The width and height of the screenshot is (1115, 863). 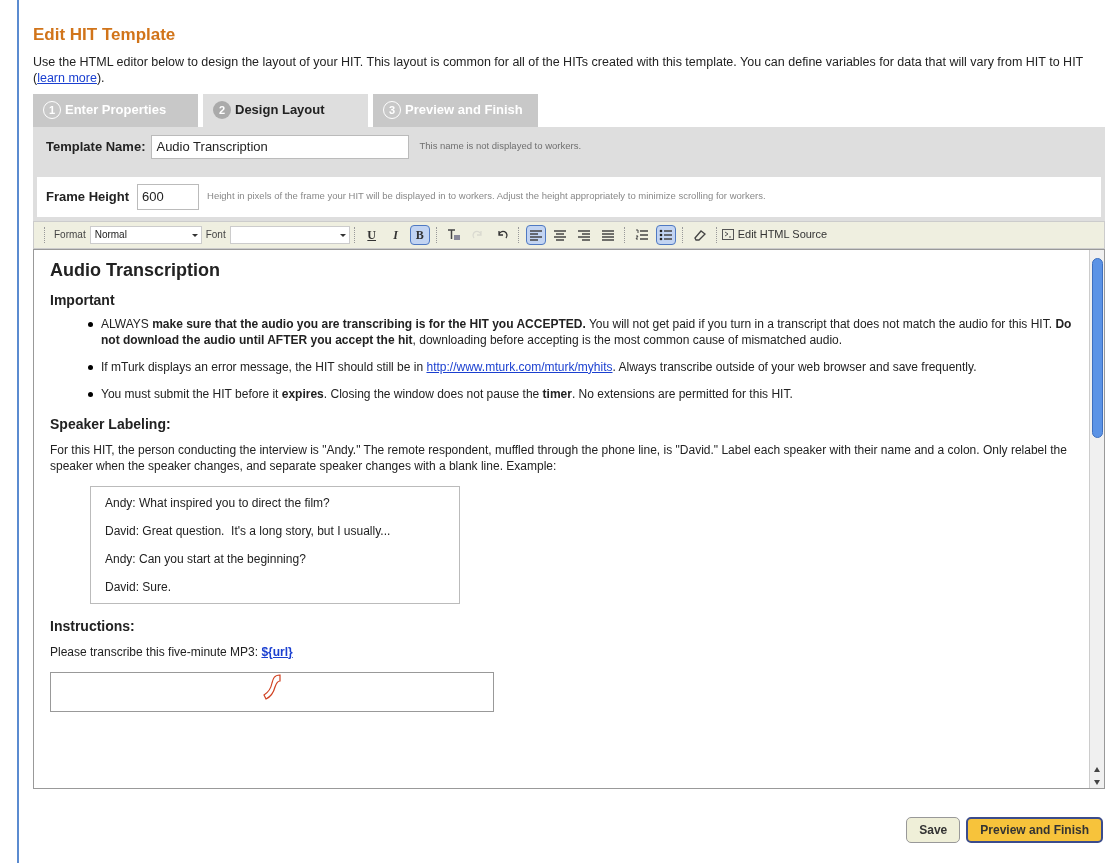 What do you see at coordinates (96, 146) in the screenshot?
I see `field-label: Template Name:` at bounding box center [96, 146].